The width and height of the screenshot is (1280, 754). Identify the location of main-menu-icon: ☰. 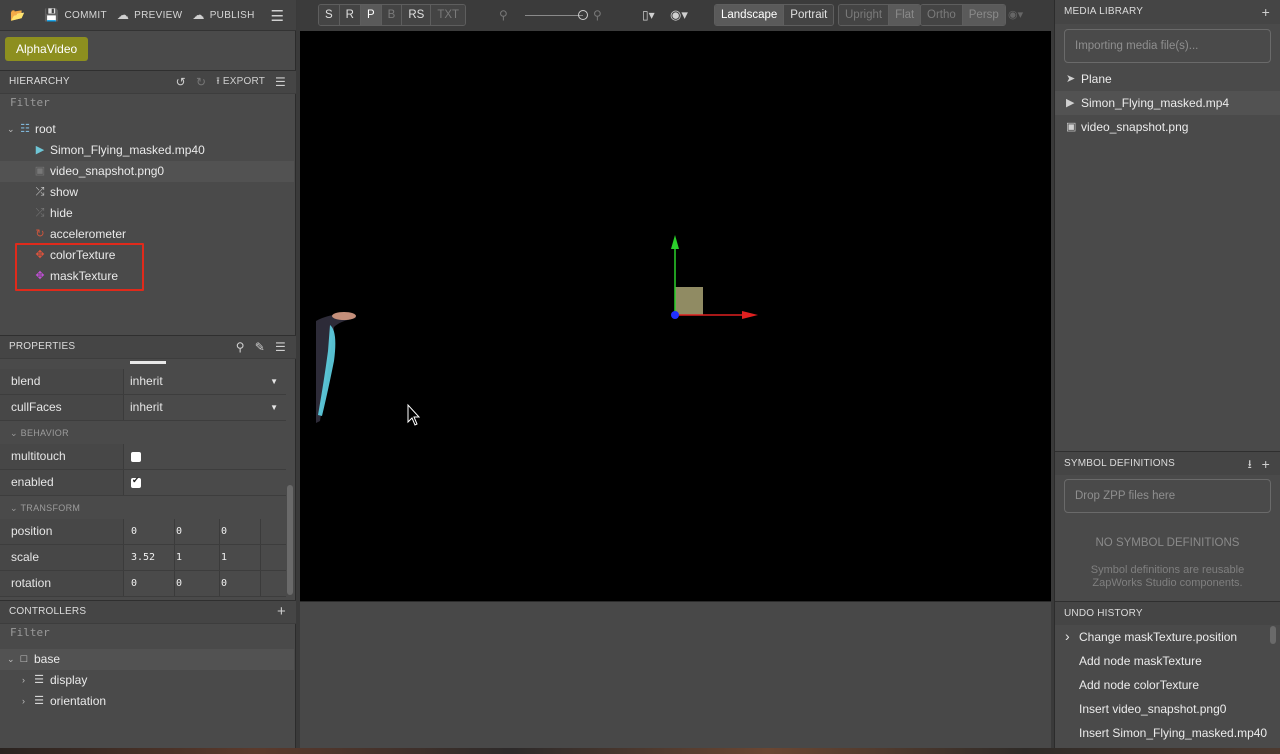
(277, 16).